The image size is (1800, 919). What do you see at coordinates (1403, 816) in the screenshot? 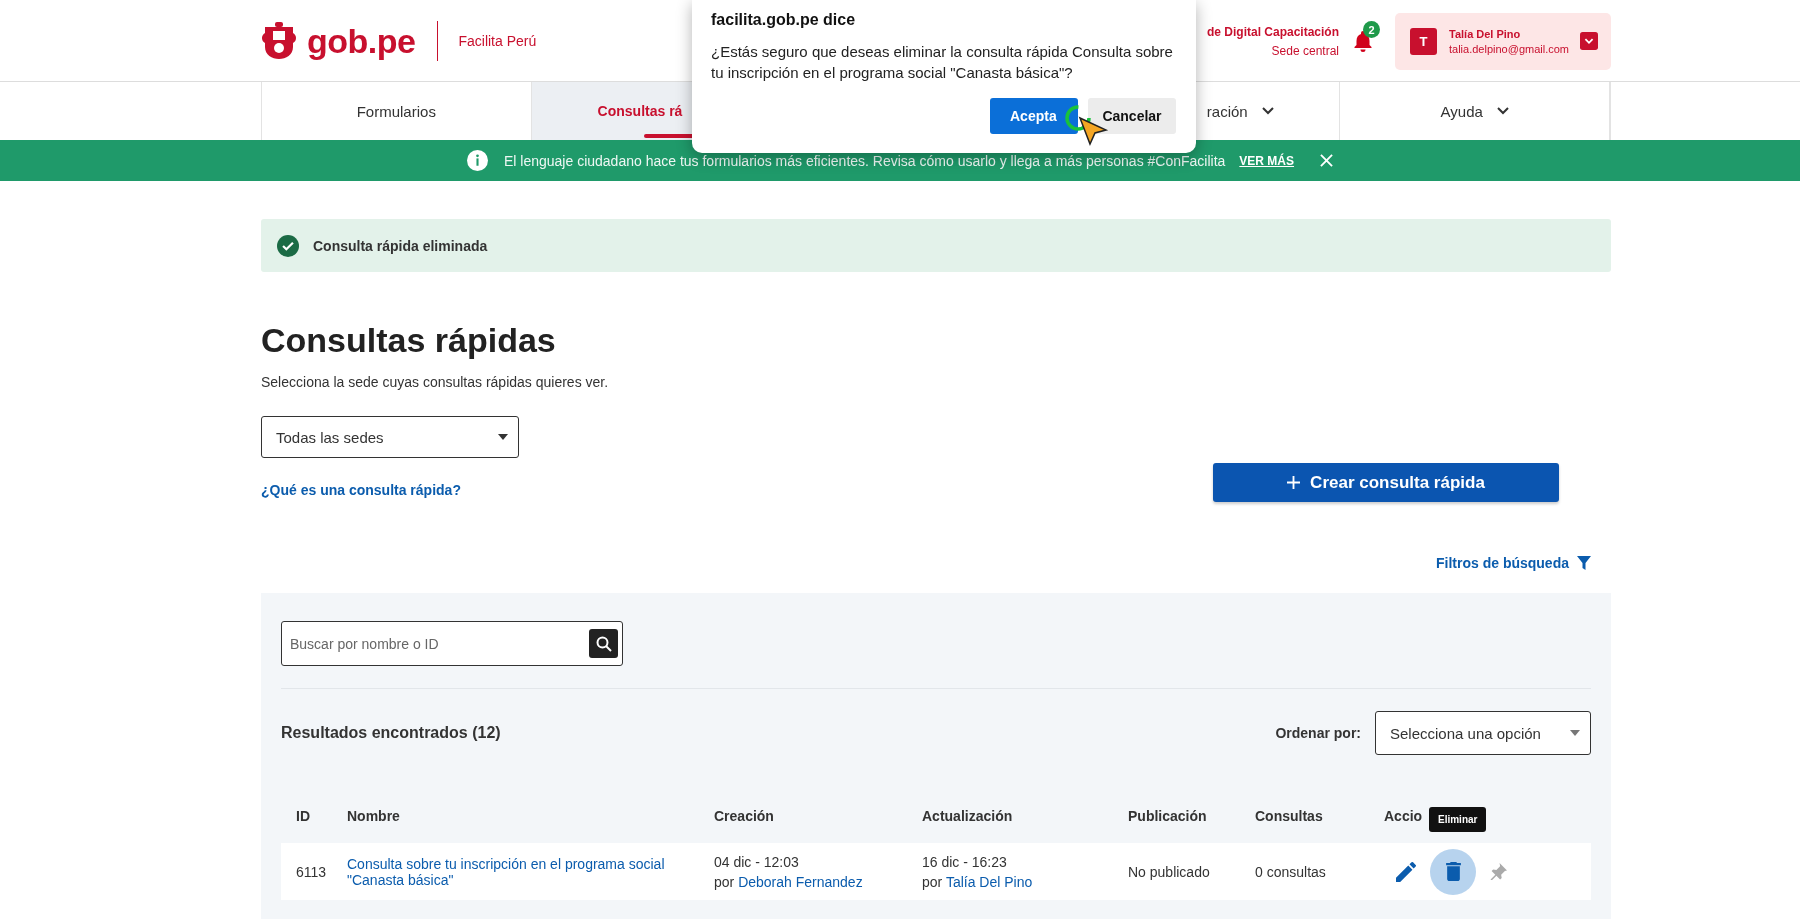
I see `column-header: Accio` at bounding box center [1403, 816].